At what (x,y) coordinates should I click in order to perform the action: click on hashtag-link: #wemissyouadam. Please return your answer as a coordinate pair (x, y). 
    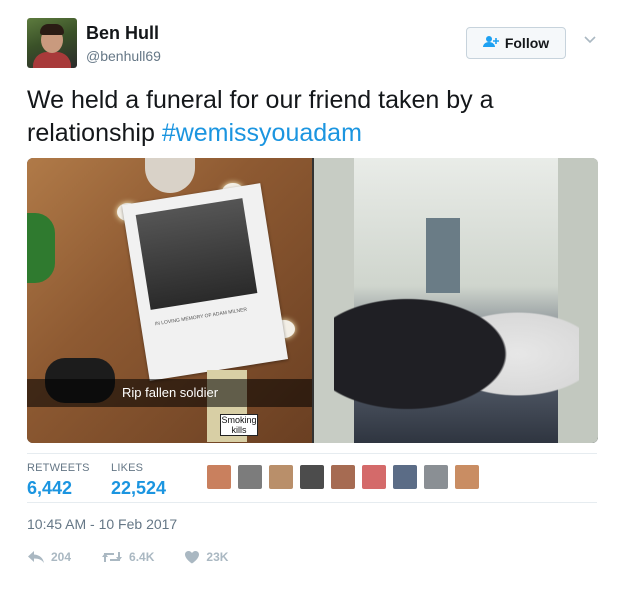
    Looking at the image, I should click on (262, 133).